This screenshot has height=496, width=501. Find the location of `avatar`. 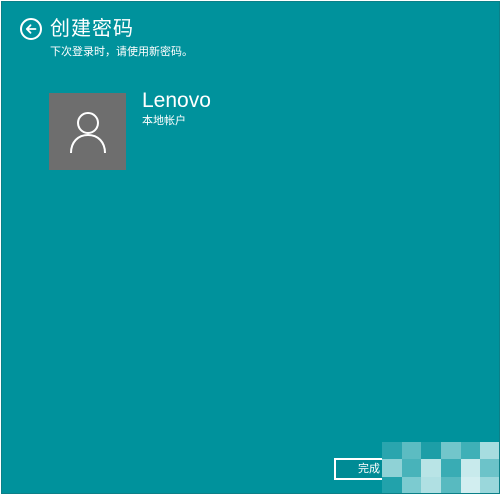

avatar is located at coordinates (87, 131).